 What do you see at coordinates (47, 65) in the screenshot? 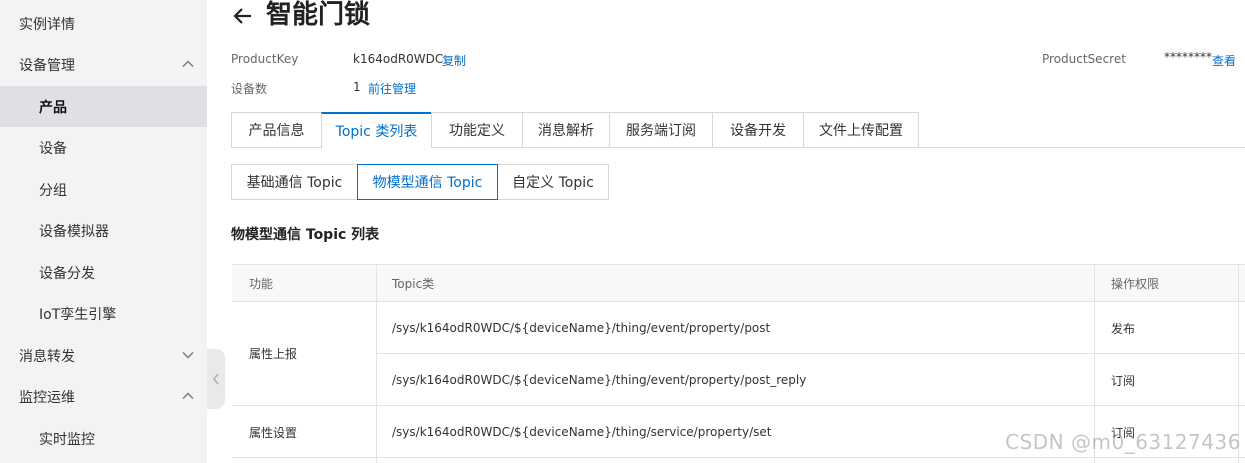
I see `sidebar-item-label: 设备管理` at bounding box center [47, 65].